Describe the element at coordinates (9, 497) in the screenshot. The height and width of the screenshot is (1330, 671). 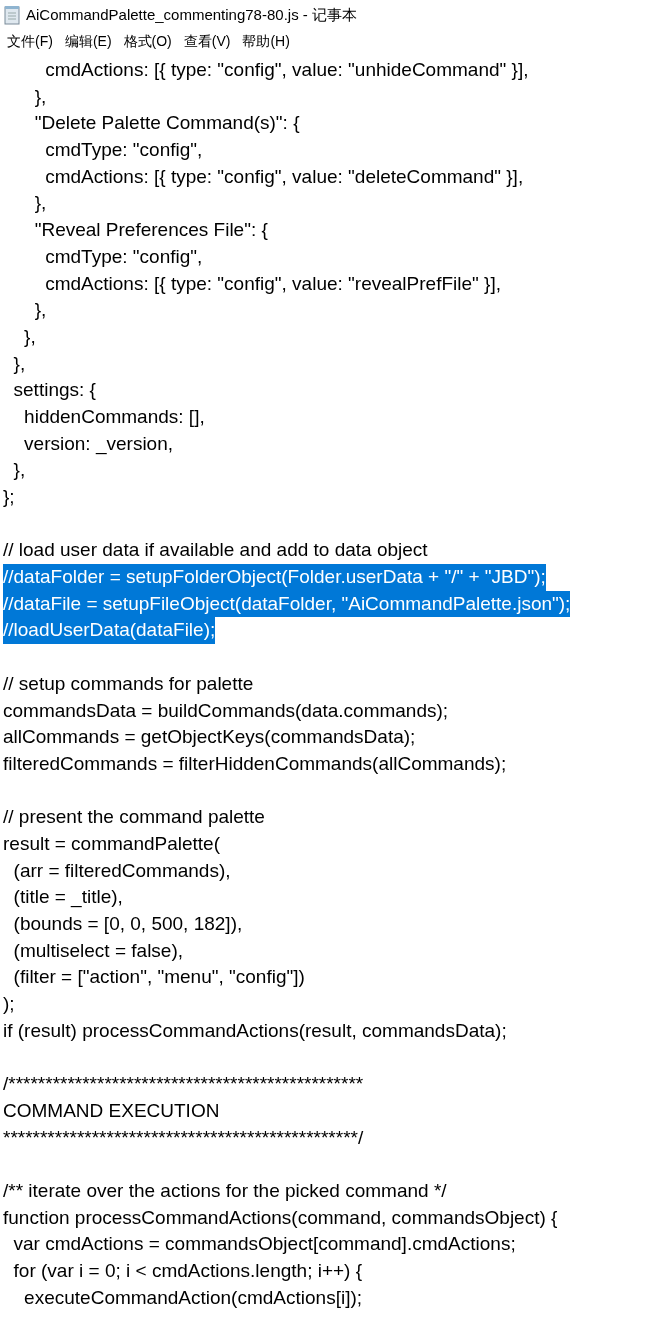
I see `code-line: };` at that location.